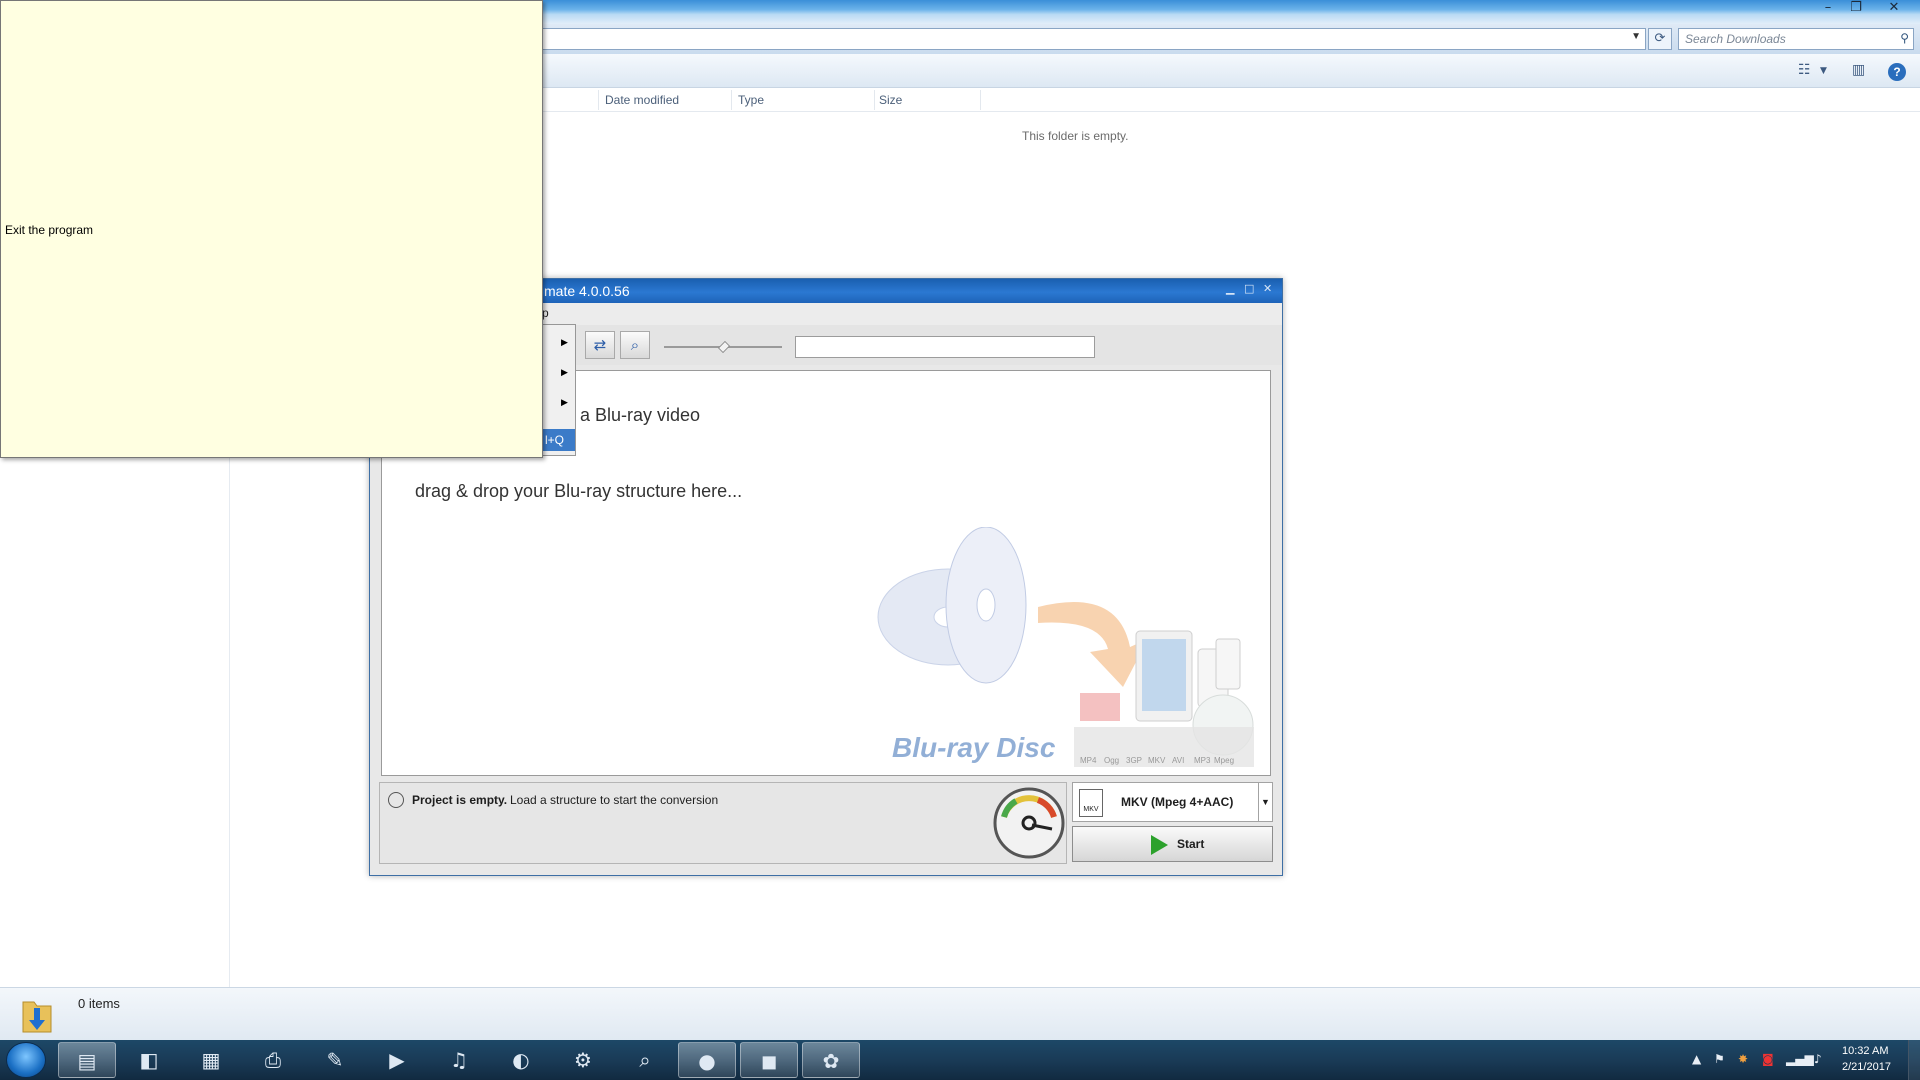 The height and width of the screenshot is (1080, 1920). What do you see at coordinates (974, 747) in the screenshot?
I see `bluray-logo: Blu-ray Disc` at bounding box center [974, 747].